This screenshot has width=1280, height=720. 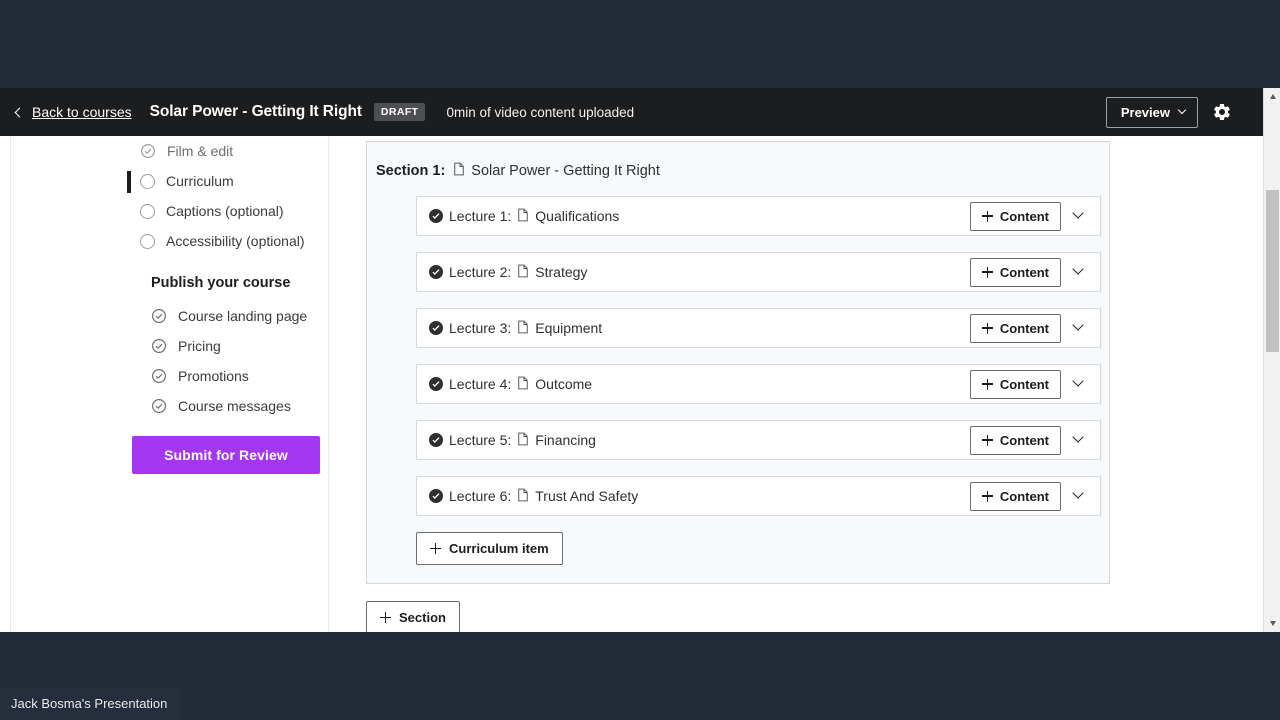 I want to click on scrollbar-thumb, so click(x=1272, y=271).